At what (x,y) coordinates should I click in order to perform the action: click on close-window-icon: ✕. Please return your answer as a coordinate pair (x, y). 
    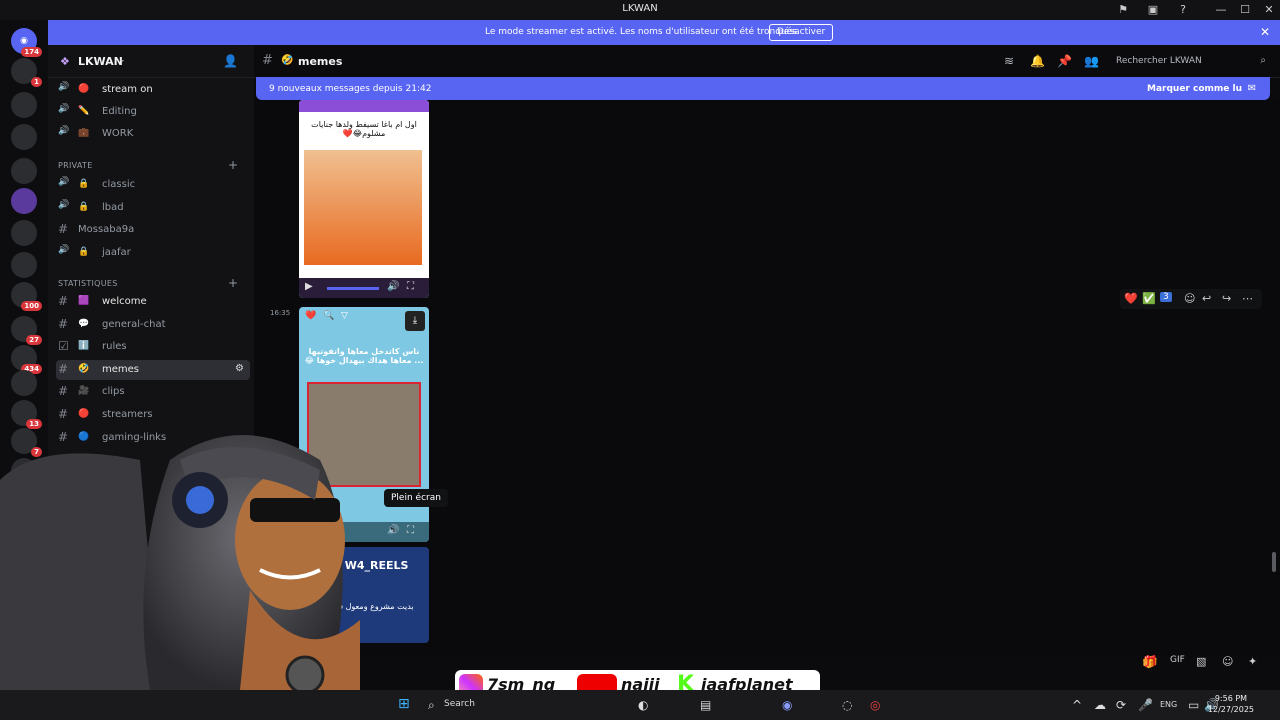
    Looking at the image, I should click on (1269, 10).